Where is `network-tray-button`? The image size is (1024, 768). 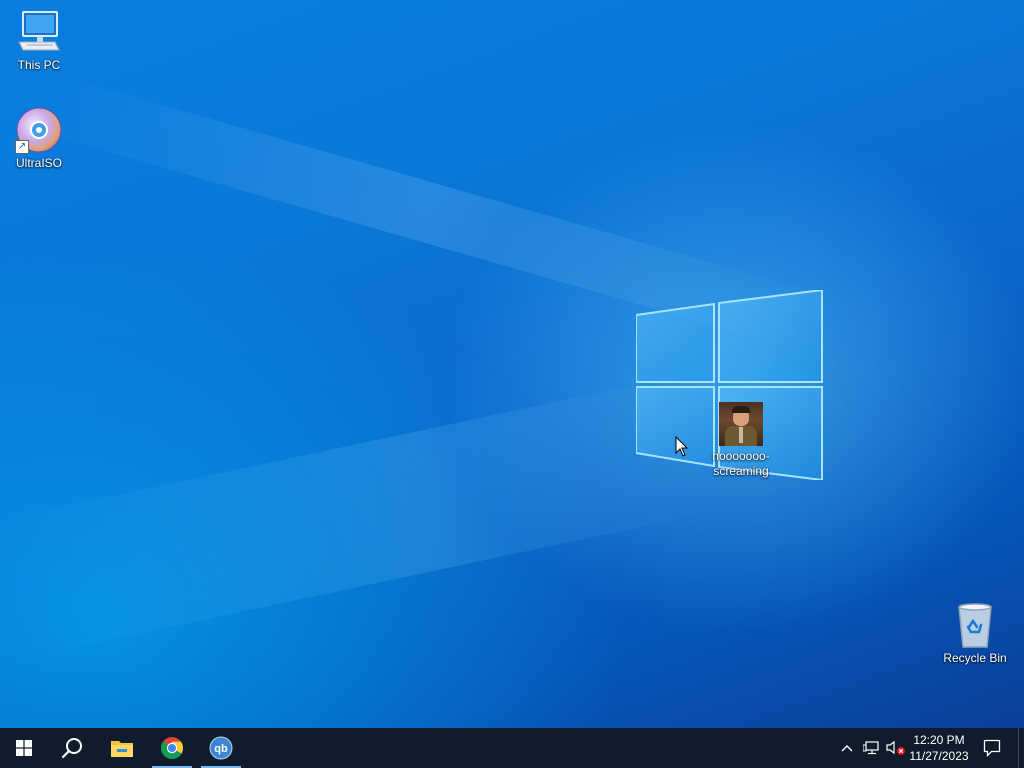 network-tray-button is located at coordinates (871, 748).